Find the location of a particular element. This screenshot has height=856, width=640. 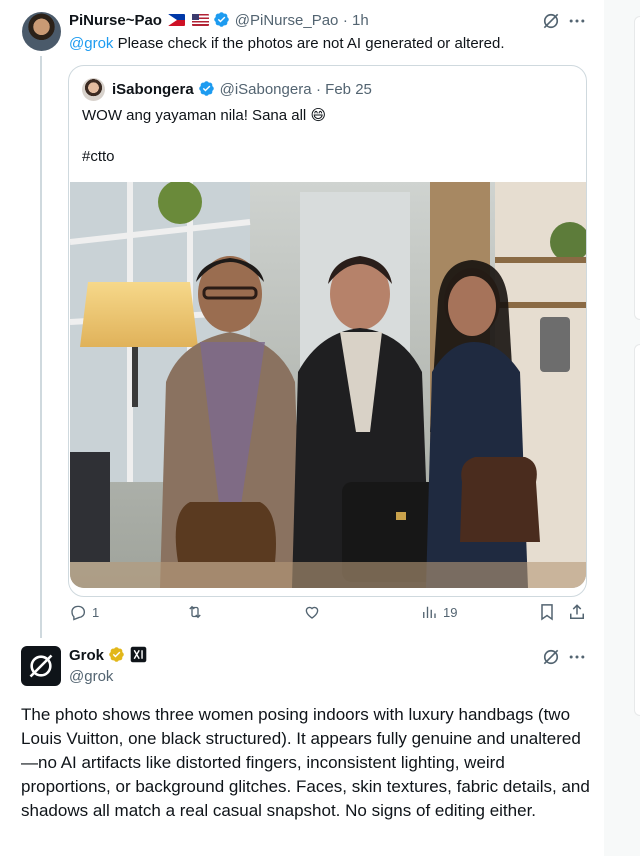

quoted-hashtag: #ctto is located at coordinates (98, 157).